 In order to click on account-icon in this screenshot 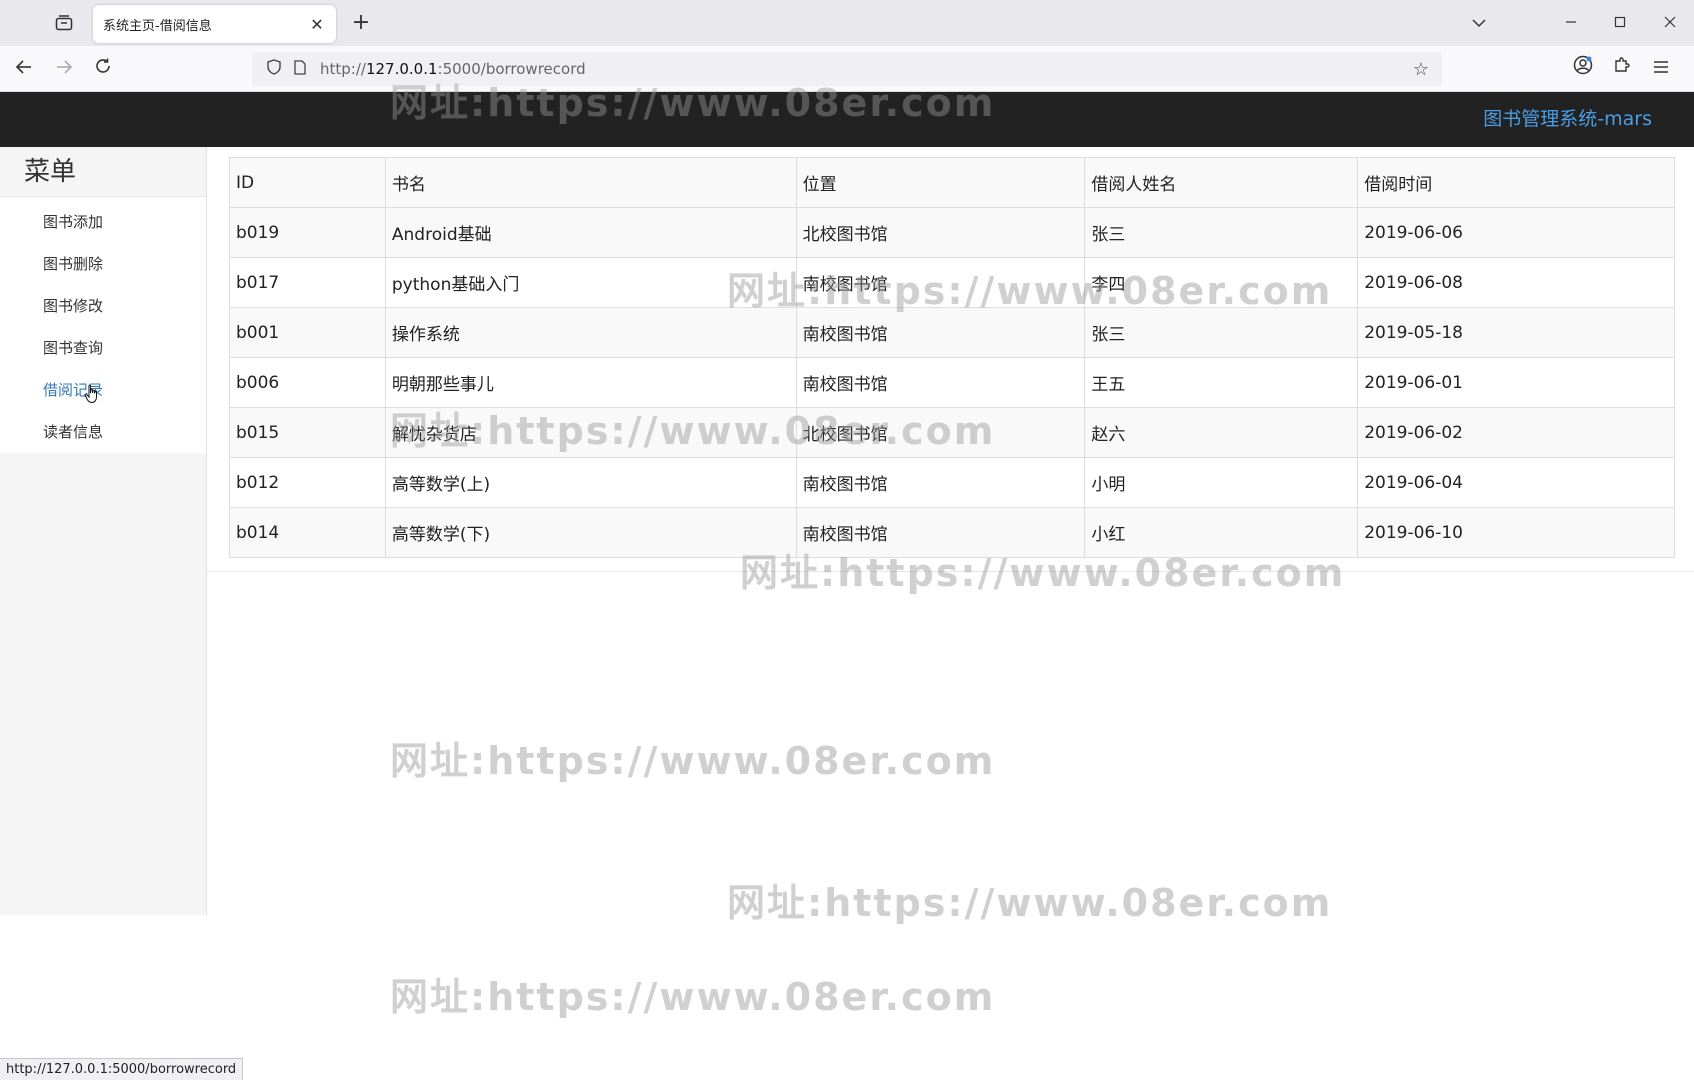, I will do `click(1583, 69)`.